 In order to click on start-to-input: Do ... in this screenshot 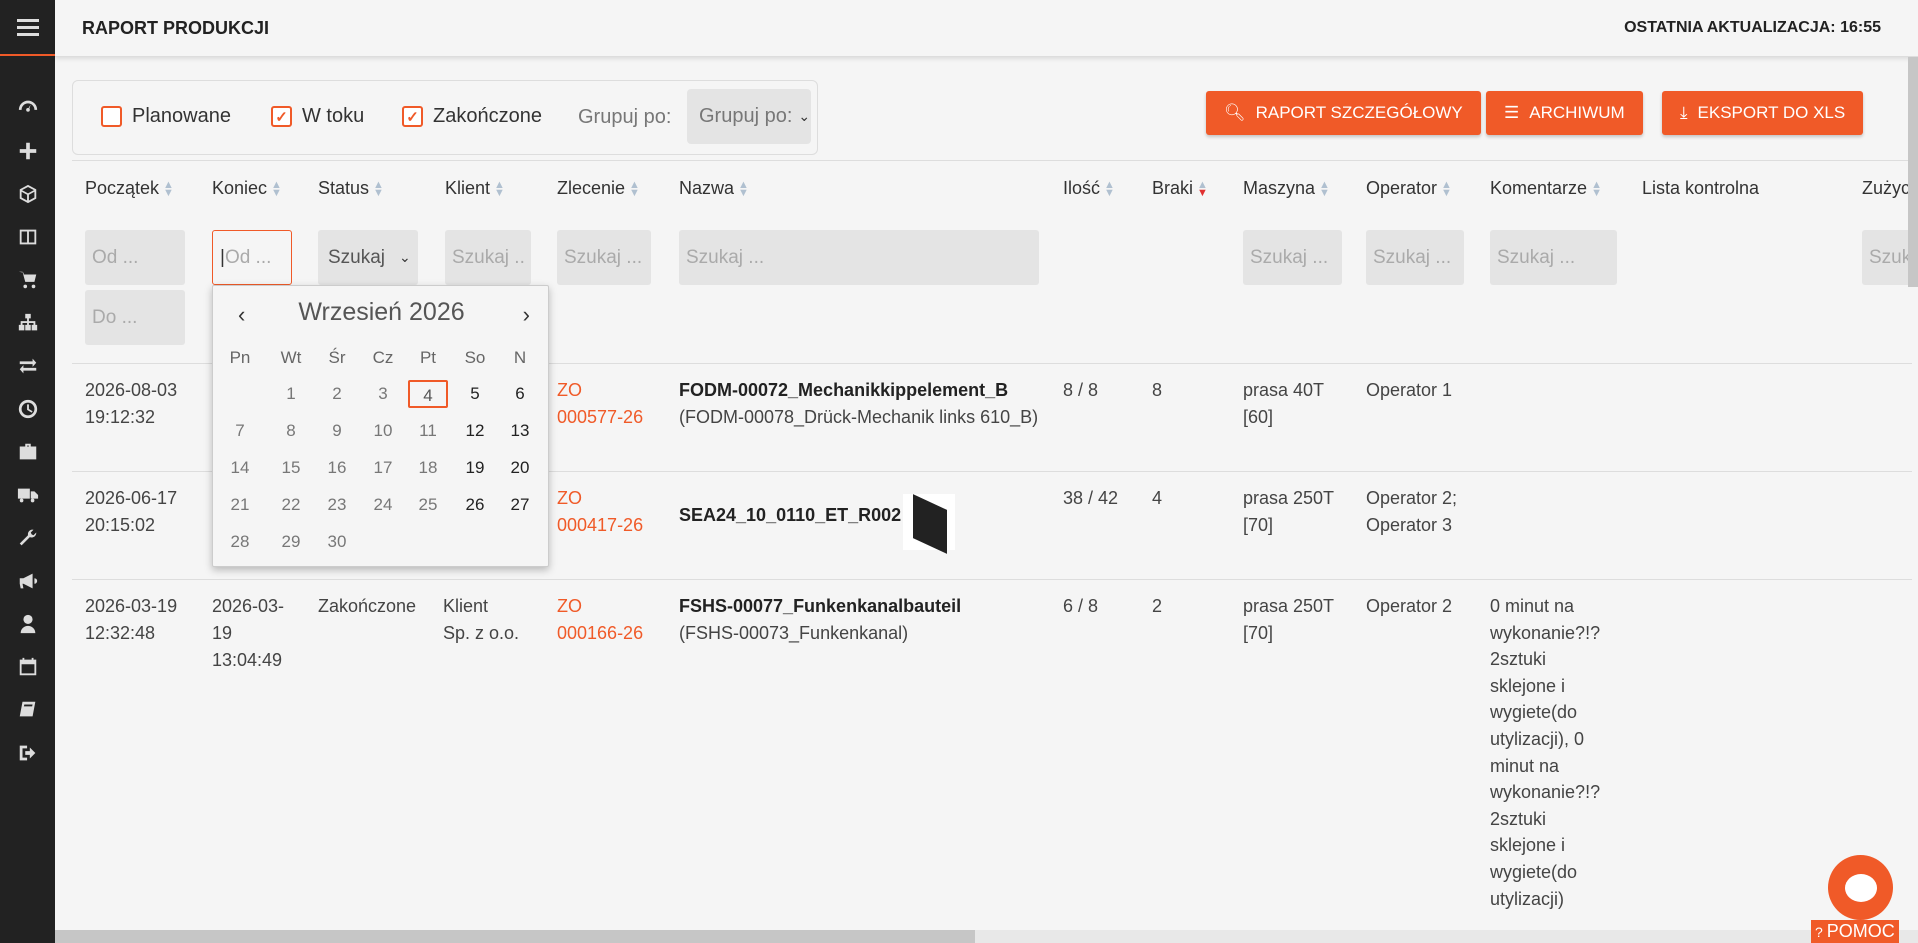, I will do `click(135, 317)`.